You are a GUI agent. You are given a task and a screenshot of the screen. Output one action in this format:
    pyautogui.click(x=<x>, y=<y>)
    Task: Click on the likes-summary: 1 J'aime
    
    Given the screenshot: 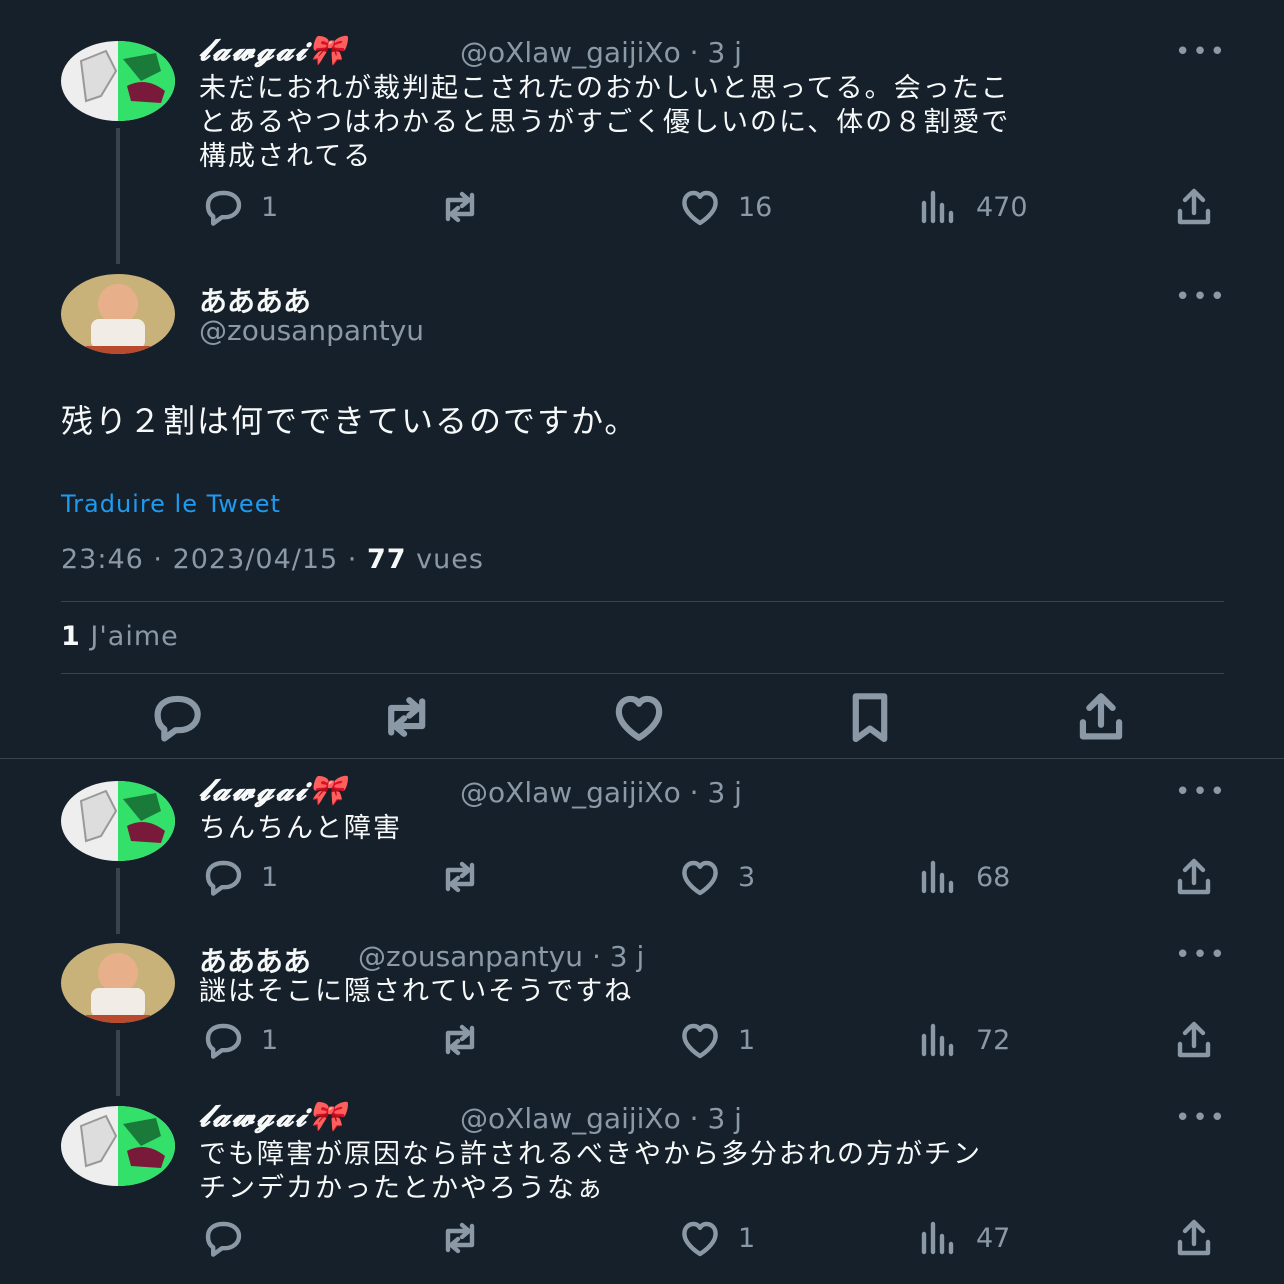 What is the action you would take?
    pyautogui.click(x=120, y=636)
    